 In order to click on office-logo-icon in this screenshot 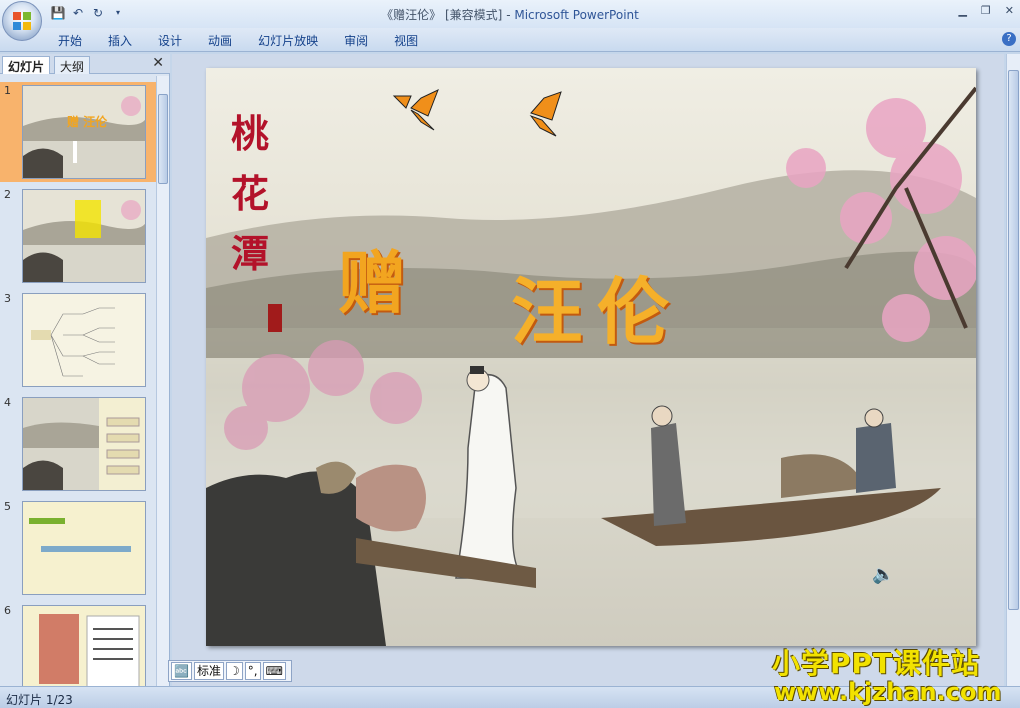, I will do `click(22, 21)`.